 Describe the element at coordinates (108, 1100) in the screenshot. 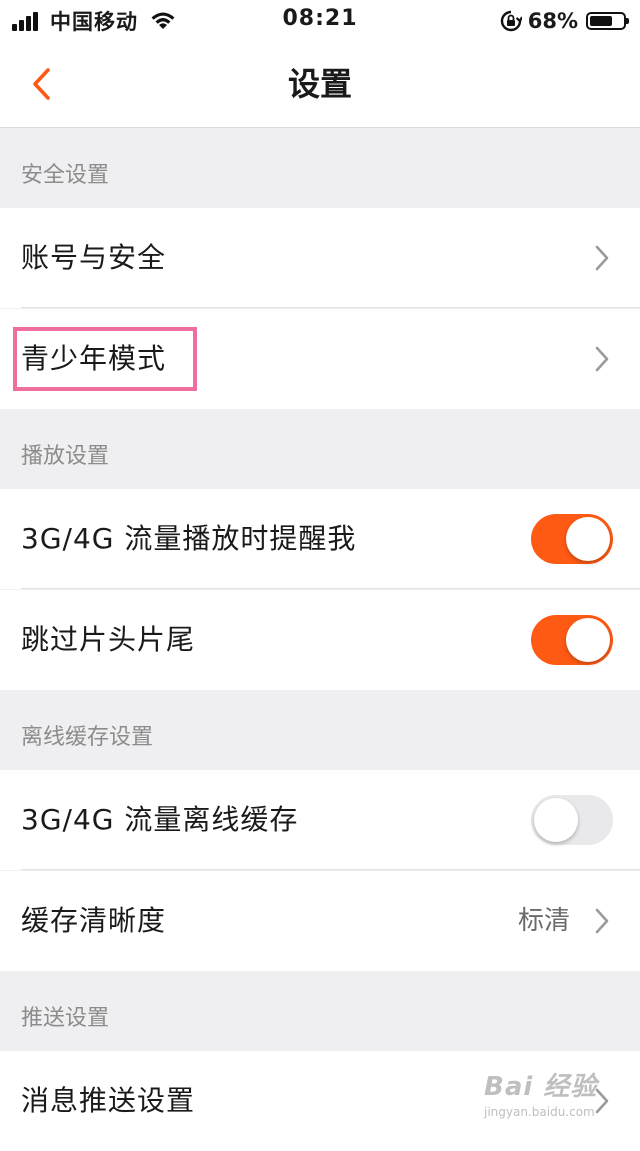

I see `row-label: 消息推送设置` at that location.